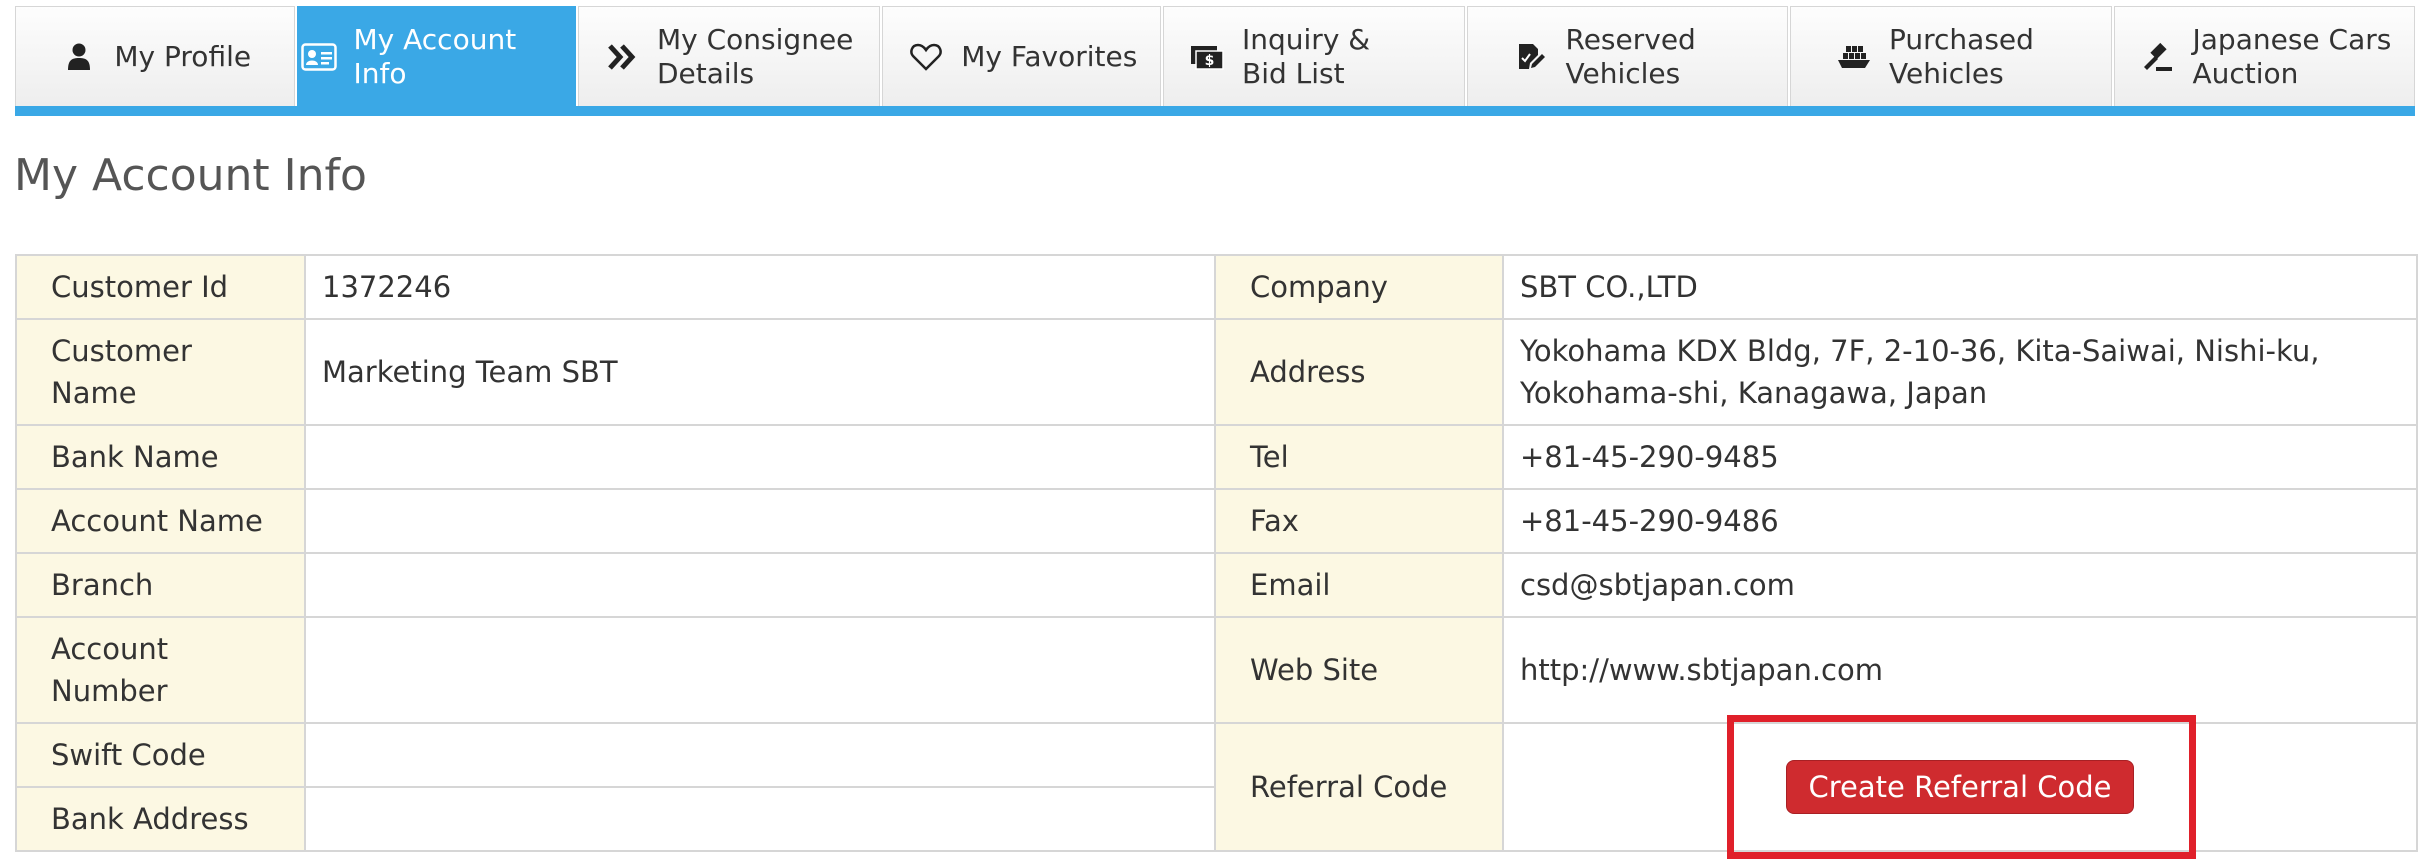  What do you see at coordinates (1531, 57) in the screenshot?
I see `edit-document-icon` at bounding box center [1531, 57].